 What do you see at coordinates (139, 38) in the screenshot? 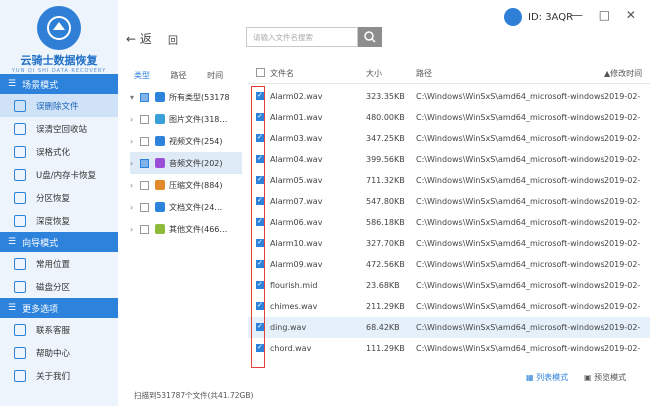
I see `back-button: ← 返` at bounding box center [139, 38].